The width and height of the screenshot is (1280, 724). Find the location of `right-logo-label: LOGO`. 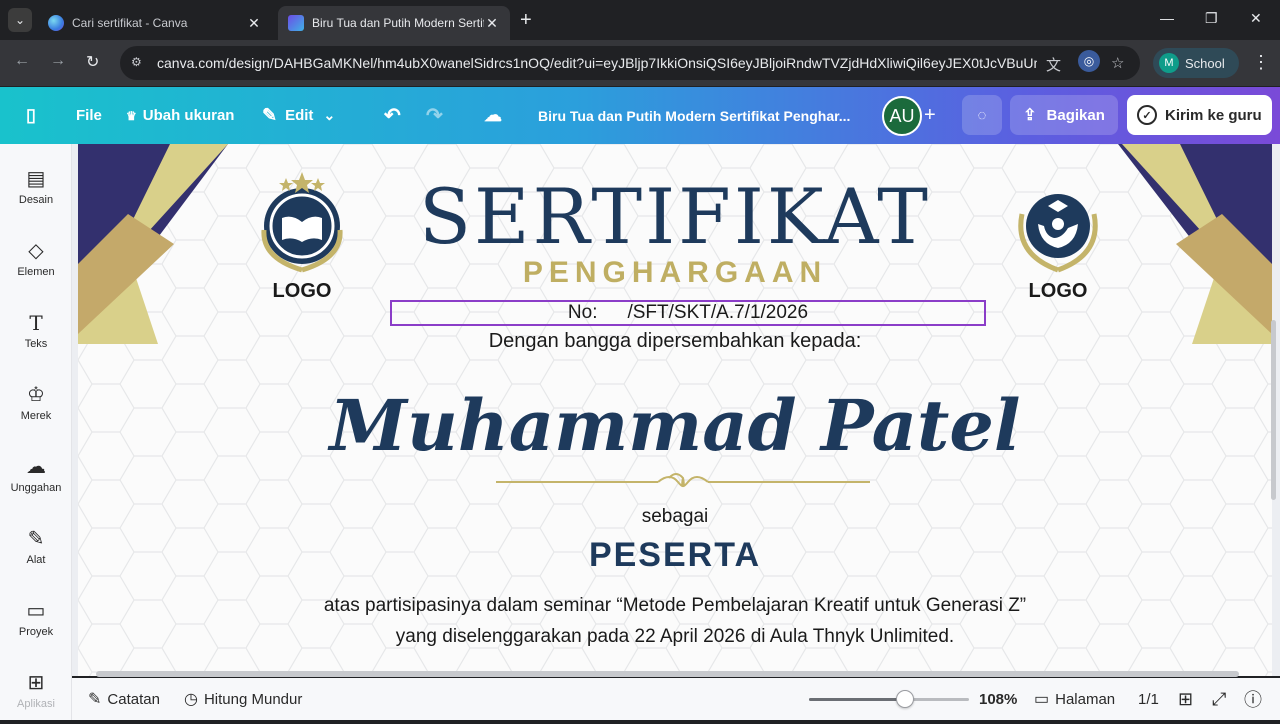

right-logo-label: LOGO is located at coordinates (1058, 291).